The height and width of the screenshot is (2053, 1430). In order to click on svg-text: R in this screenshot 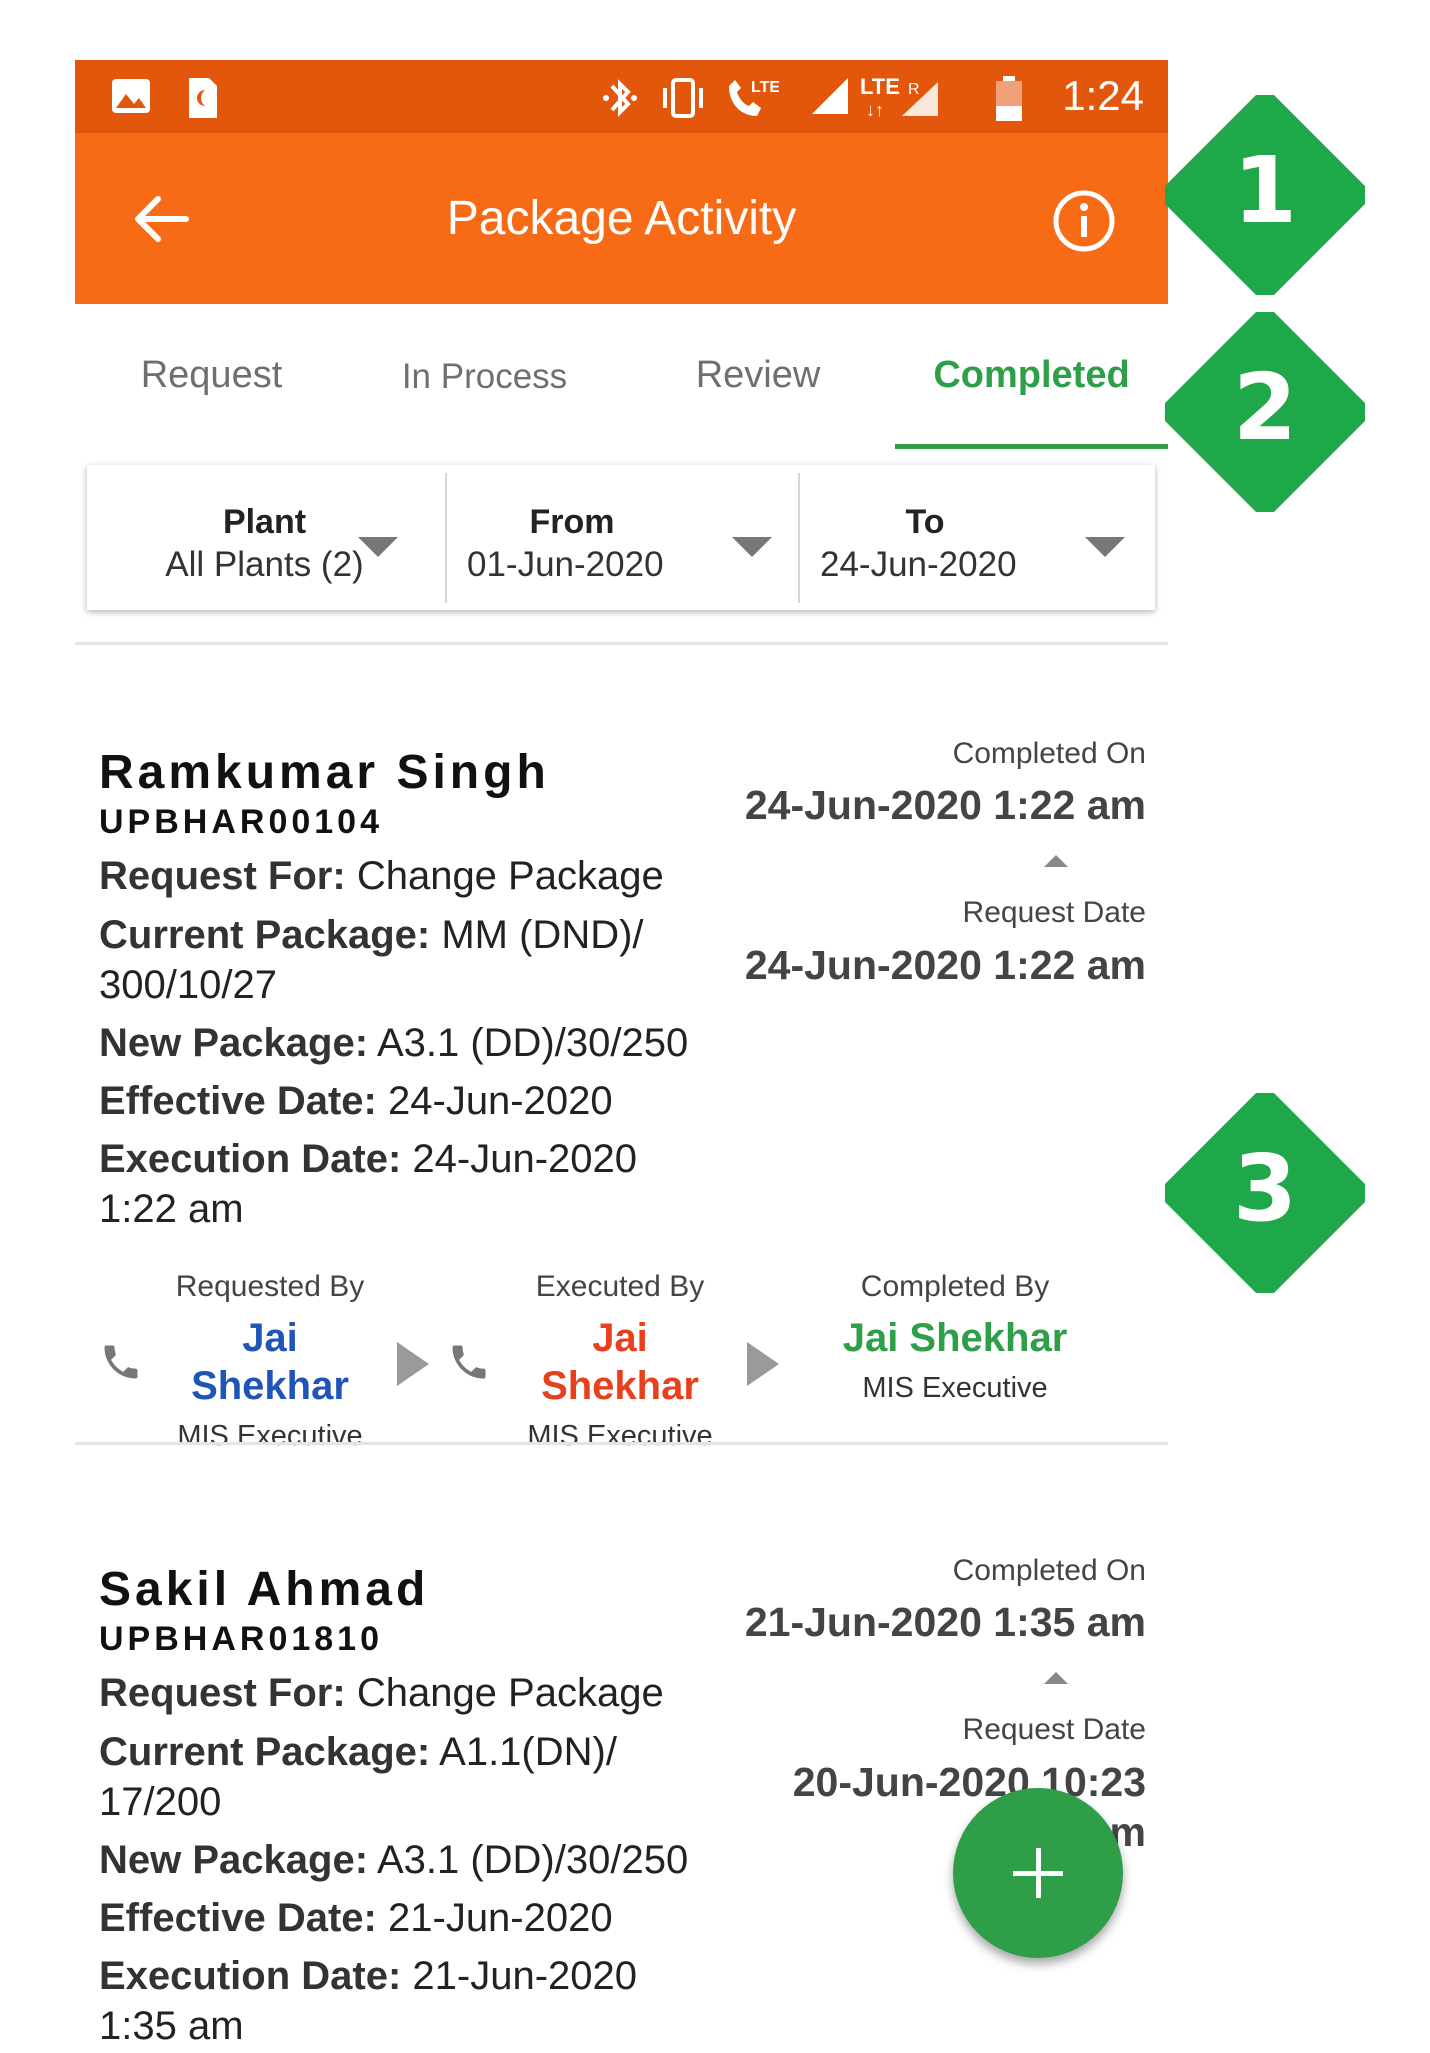, I will do `click(914, 89)`.